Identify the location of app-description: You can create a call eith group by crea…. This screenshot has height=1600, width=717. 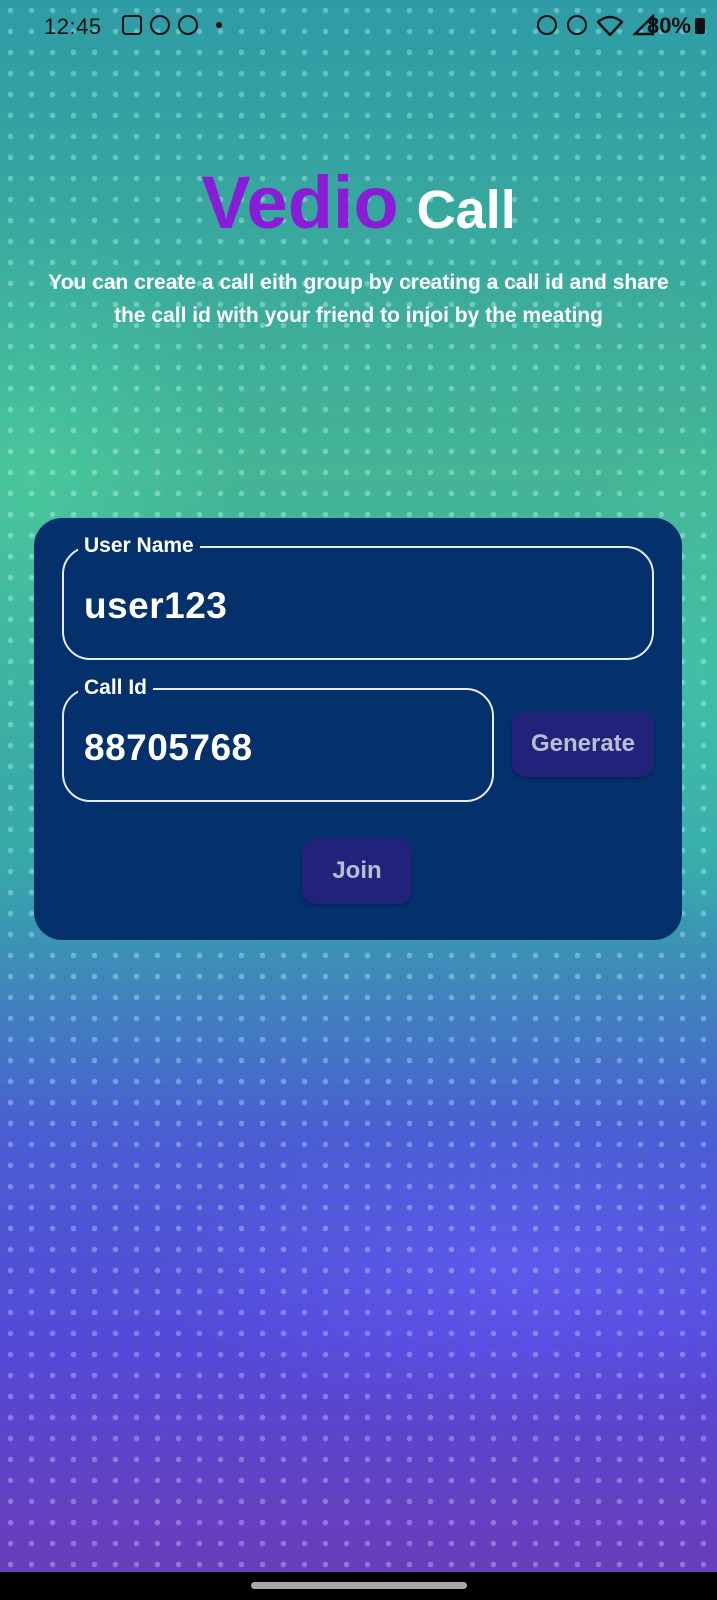
(358, 299).